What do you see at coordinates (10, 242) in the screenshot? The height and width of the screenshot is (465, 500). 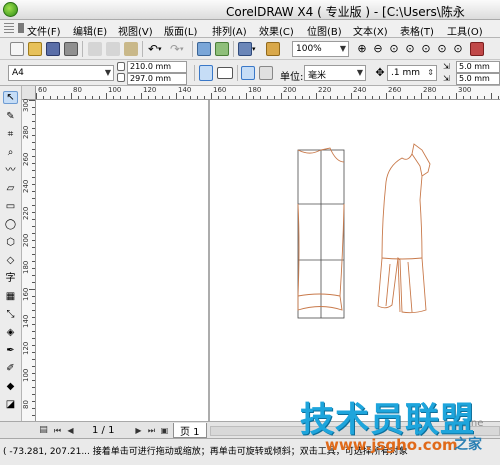 I see `polygon-tool-icon: ⬡` at bounding box center [10, 242].